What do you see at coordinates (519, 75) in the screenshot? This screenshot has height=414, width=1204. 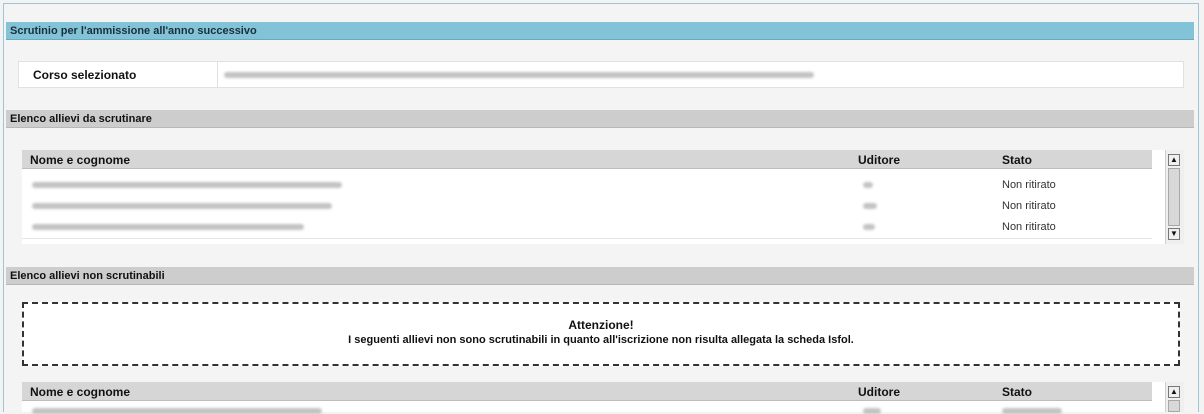 I see `corso-value-blurred` at bounding box center [519, 75].